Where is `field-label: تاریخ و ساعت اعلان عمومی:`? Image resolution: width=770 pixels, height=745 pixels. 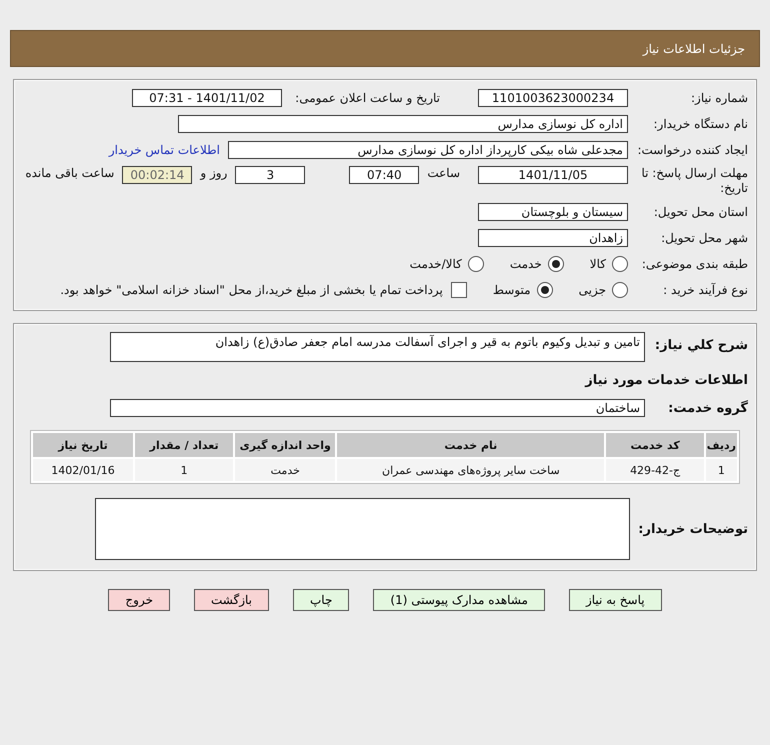 field-label: تاریخ و ساعت اعلان عمومی: is located at coordinates (367, 98).